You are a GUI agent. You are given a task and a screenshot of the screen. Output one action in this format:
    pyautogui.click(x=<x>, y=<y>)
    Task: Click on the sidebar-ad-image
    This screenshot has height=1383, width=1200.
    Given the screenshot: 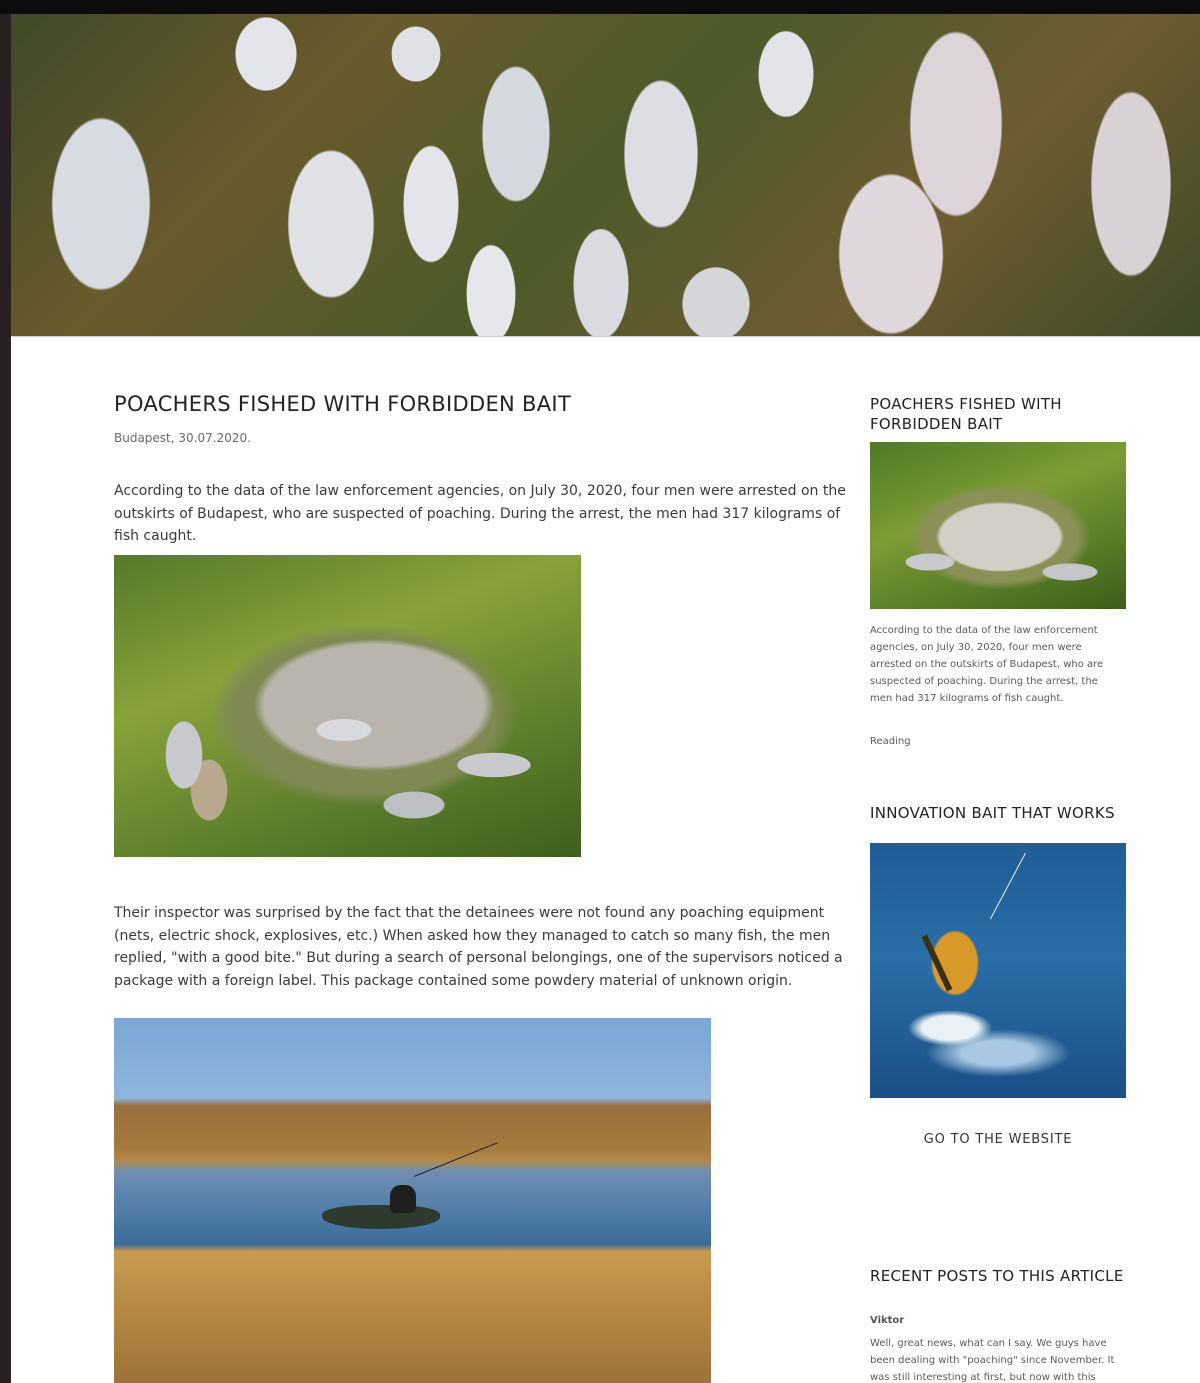 What is the action you would take?
    pyautogui.click(x=998, y=970)
    